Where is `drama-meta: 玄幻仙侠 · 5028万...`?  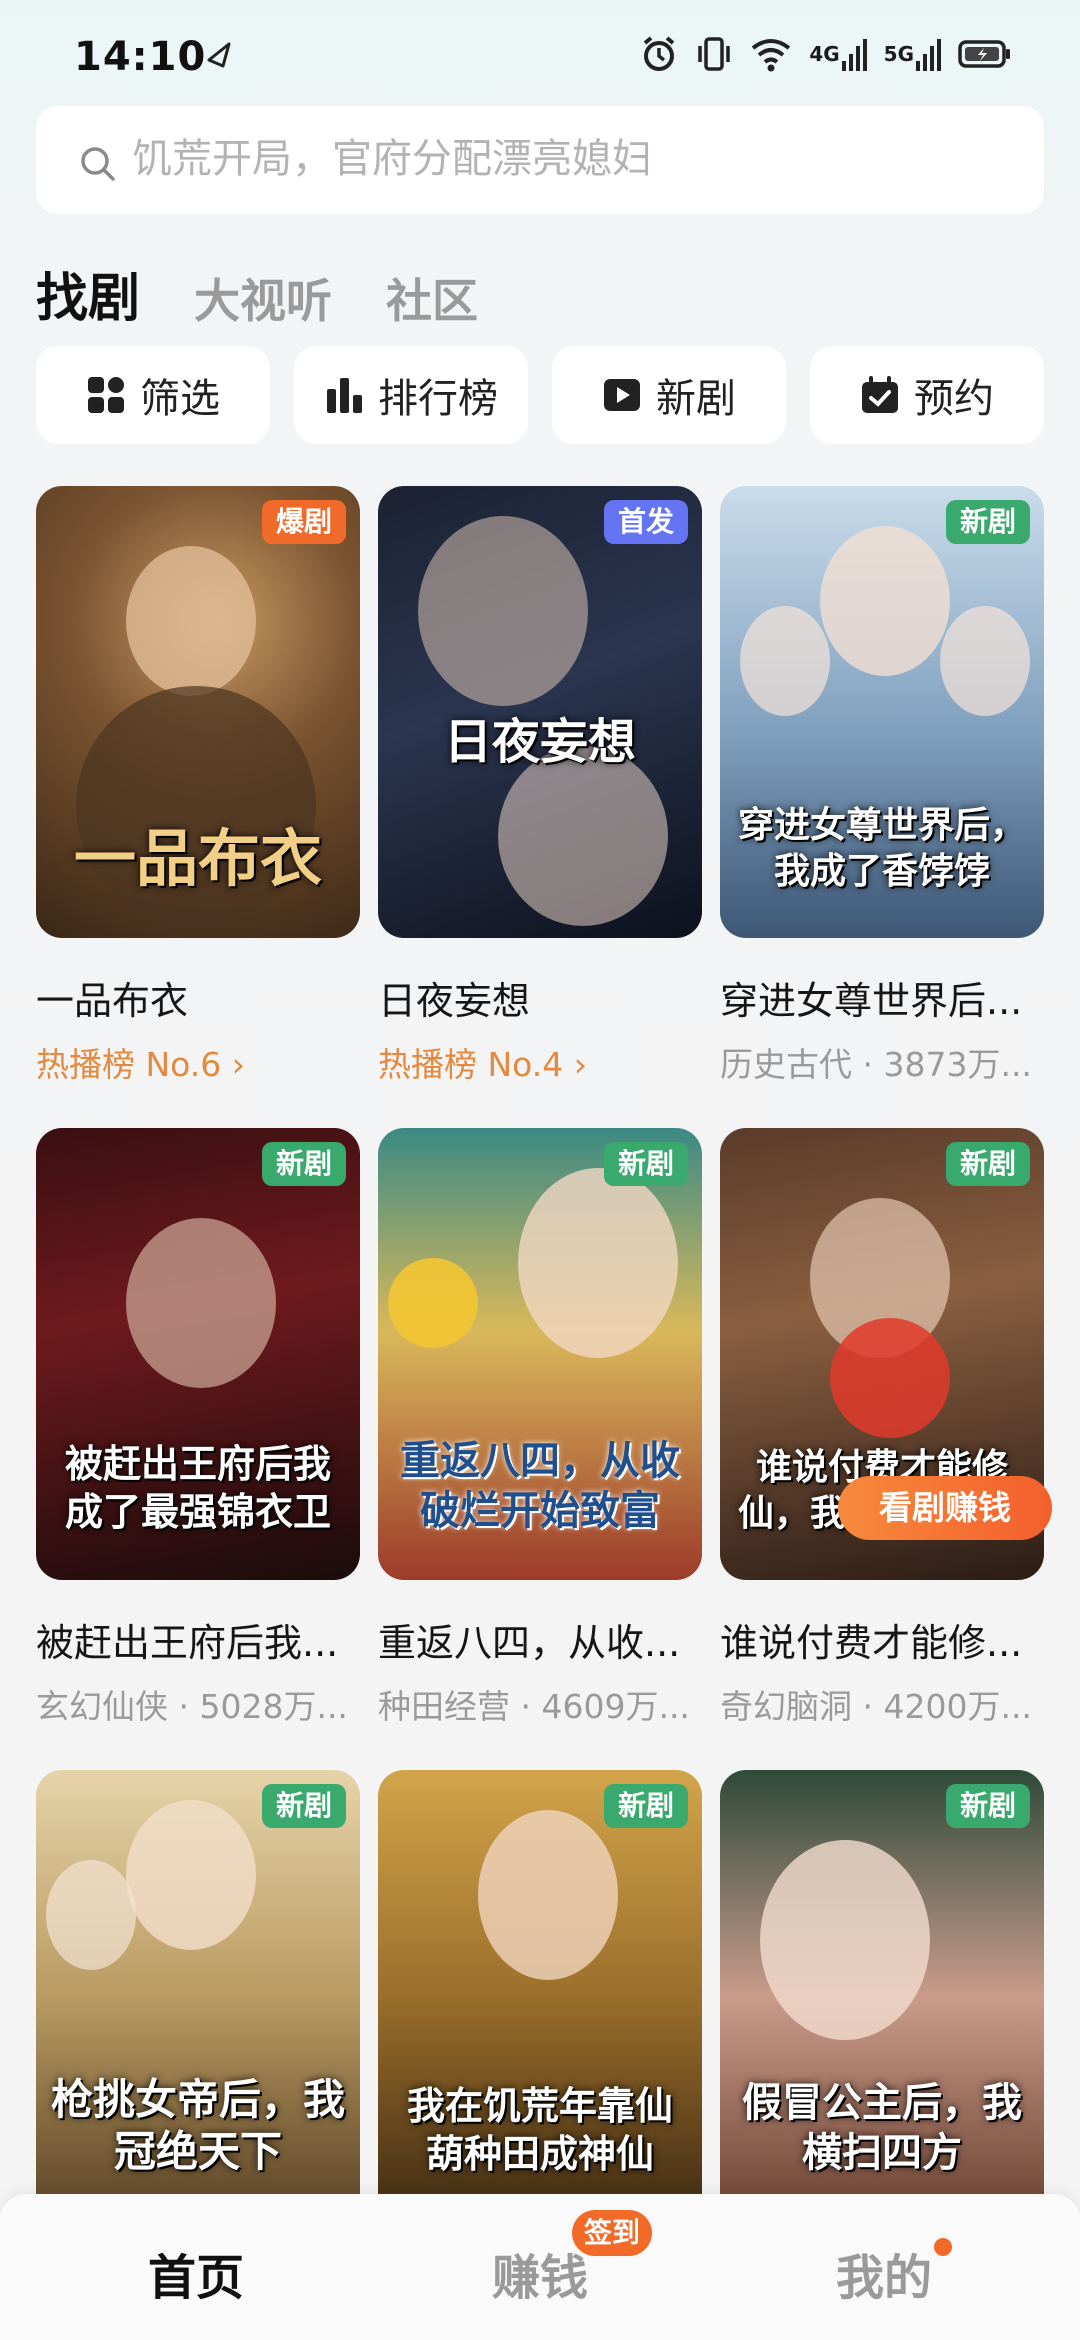 drama-meta: 玄幻仙侠 · 5028万... is located at coordinates (192, 1706).